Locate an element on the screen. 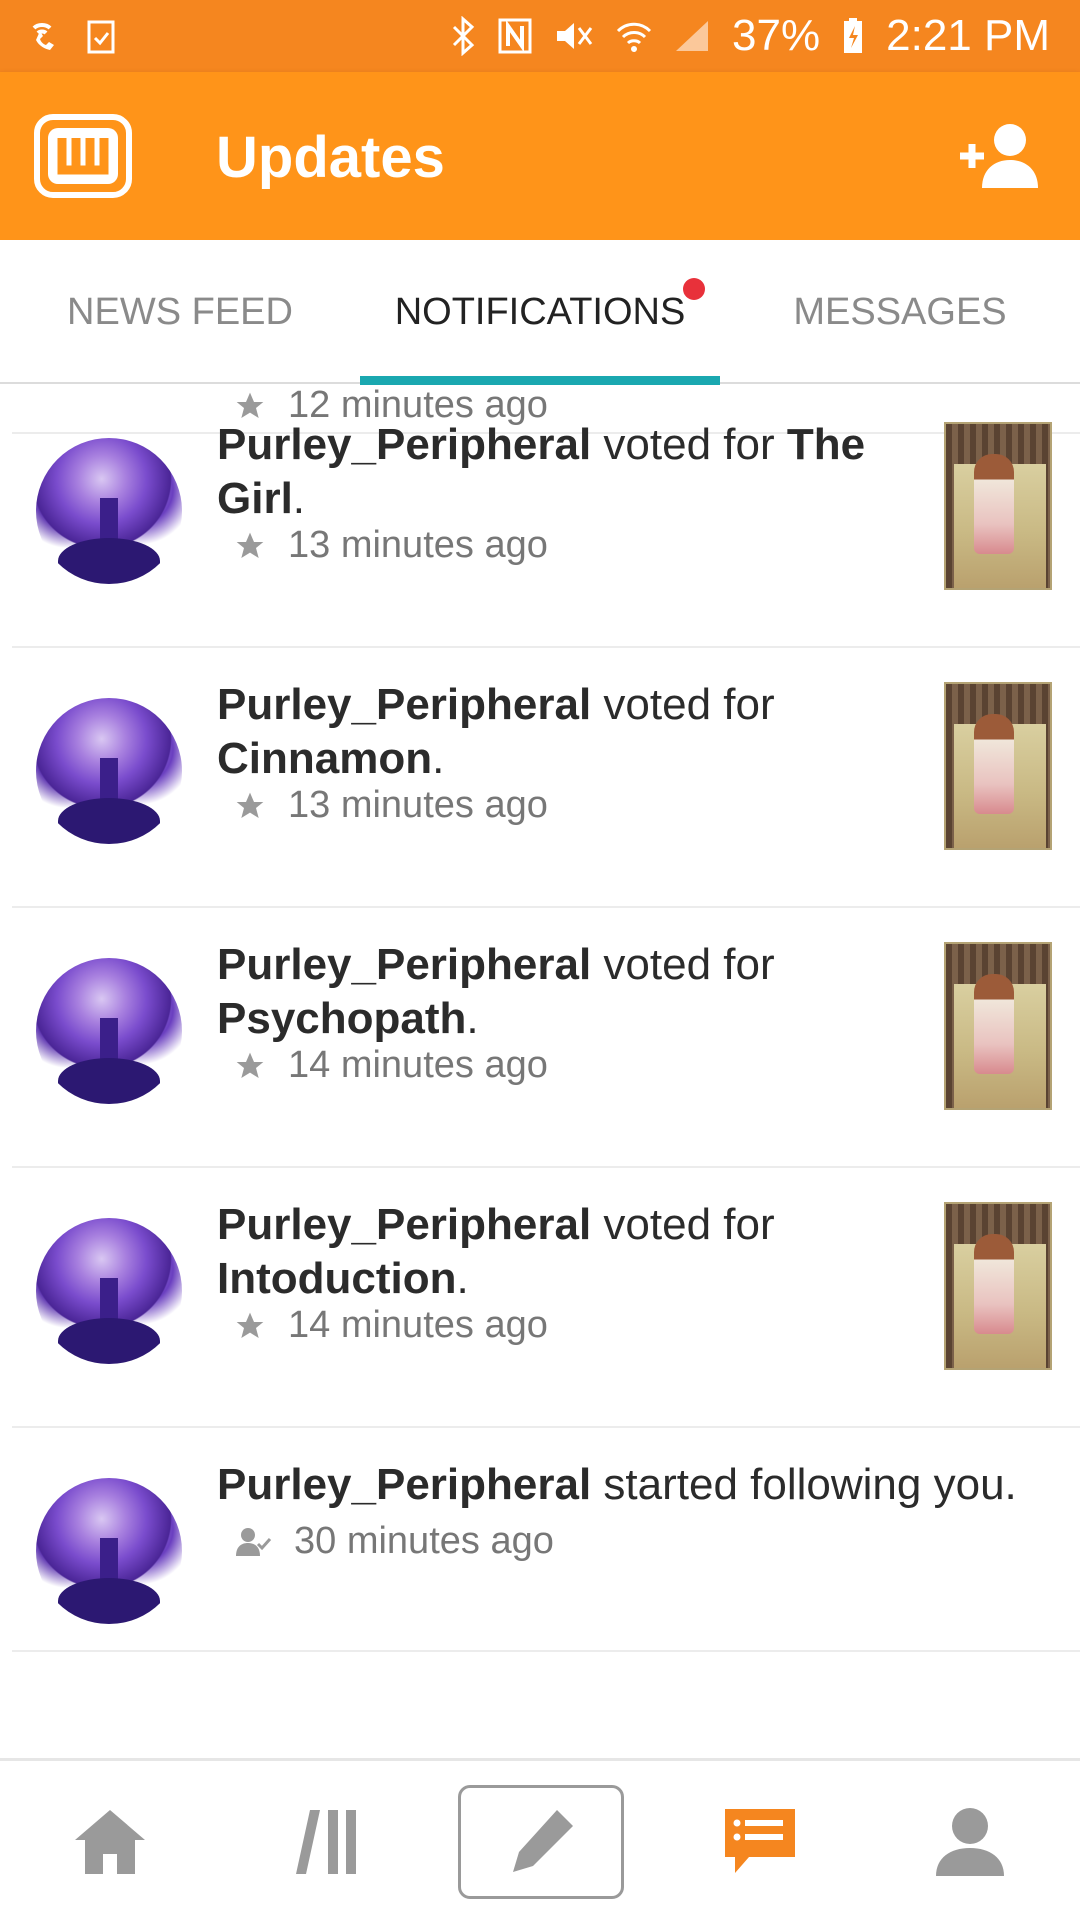 Image resolution: width=1080 pixels, height=1920 pixels. app-bar: Updates is located at coordinates (540, 156).